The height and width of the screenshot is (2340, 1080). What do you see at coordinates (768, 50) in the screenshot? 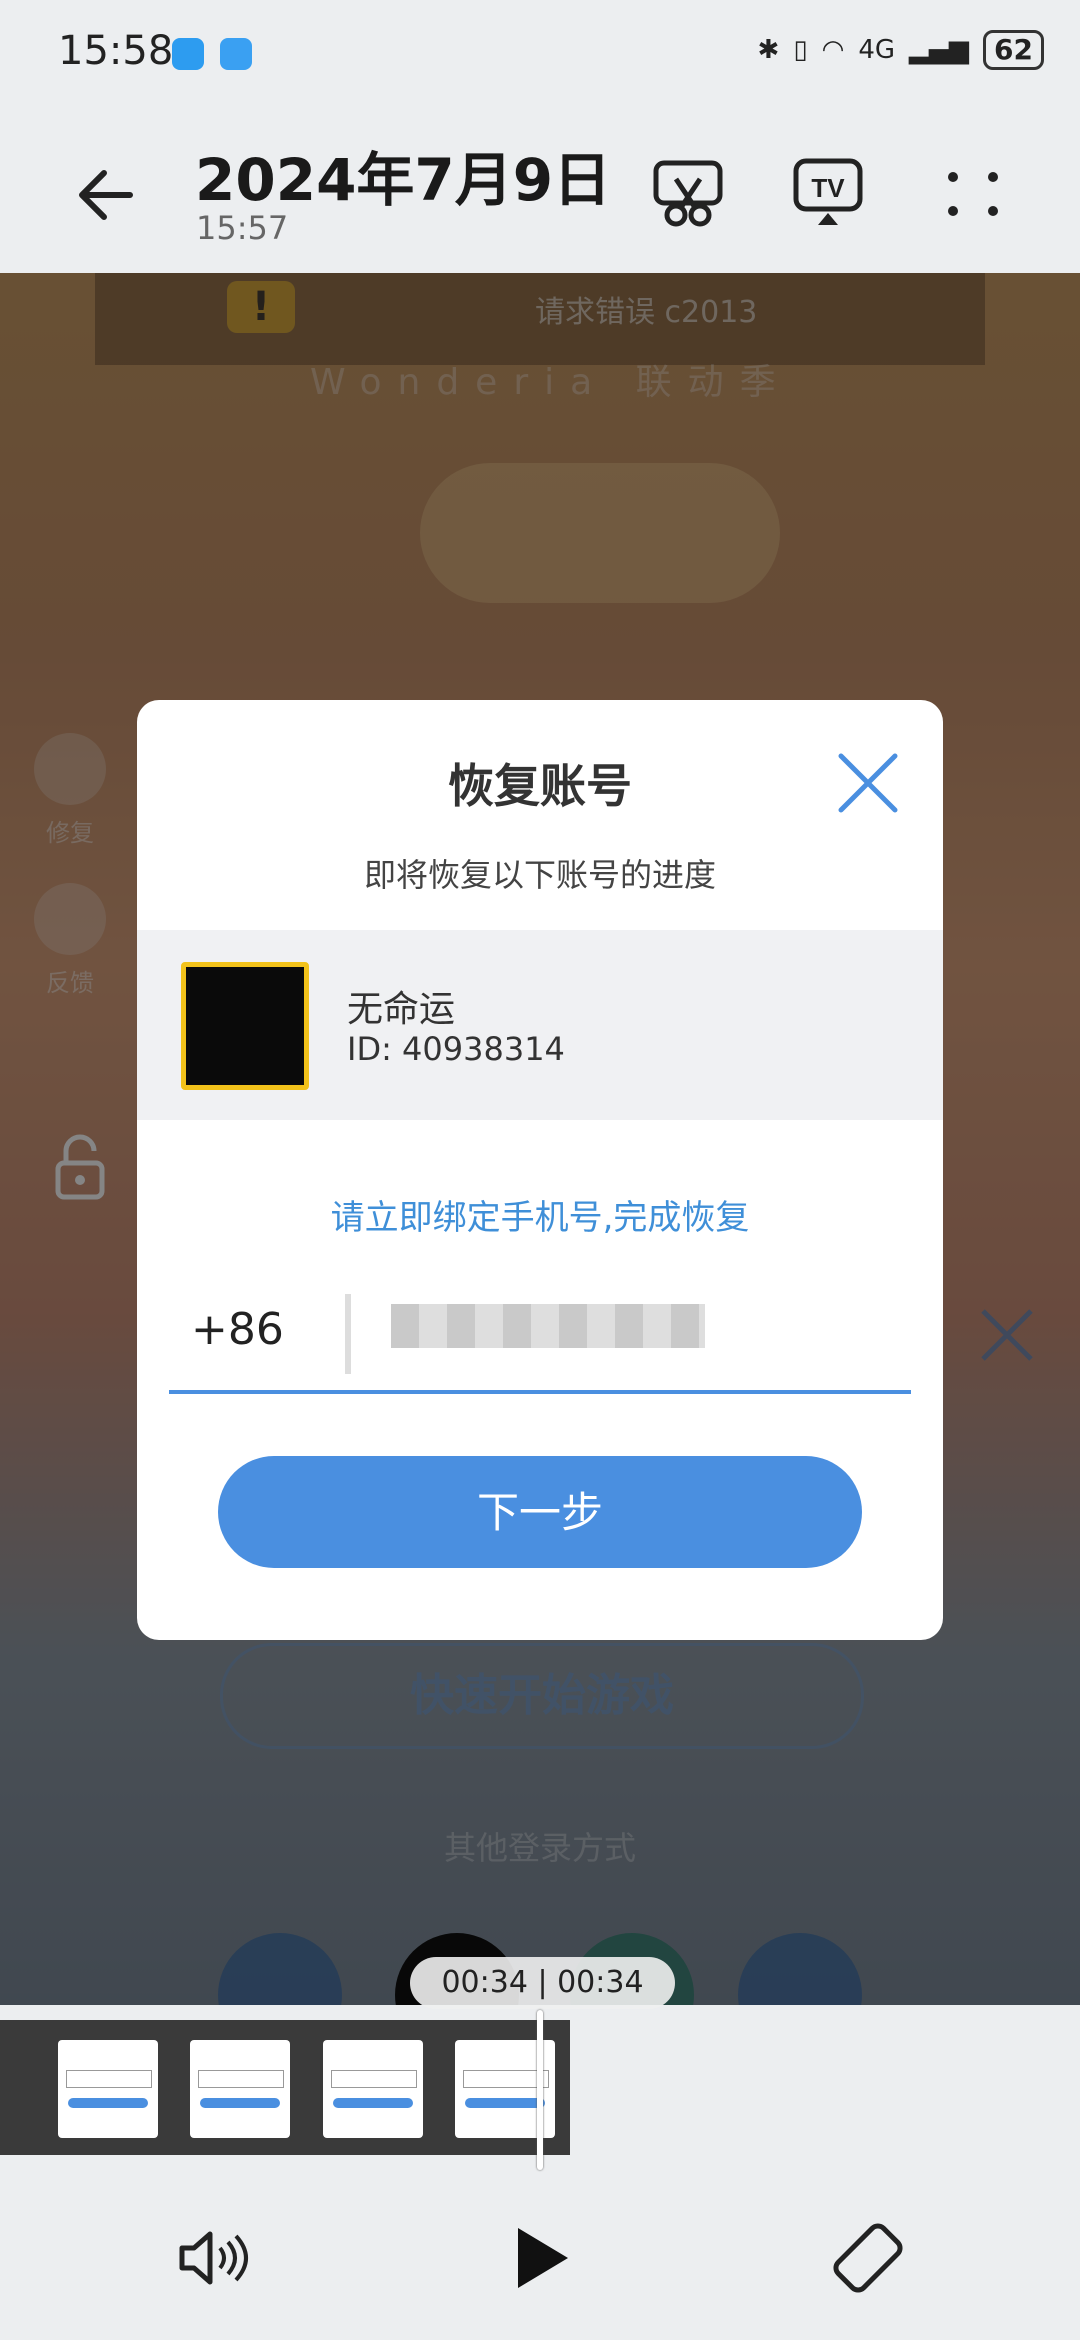
I see `bluetooth-icon: ✱` at bounding box center [768, 50].